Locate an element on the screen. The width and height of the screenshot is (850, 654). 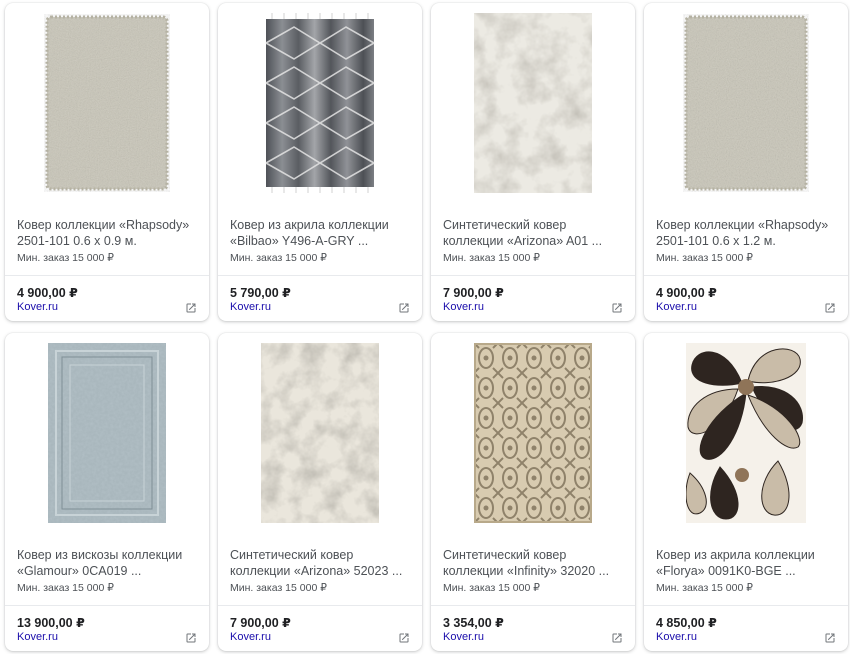
product-price: 5 790,00 ₽ is located at coordinates (260, 293).